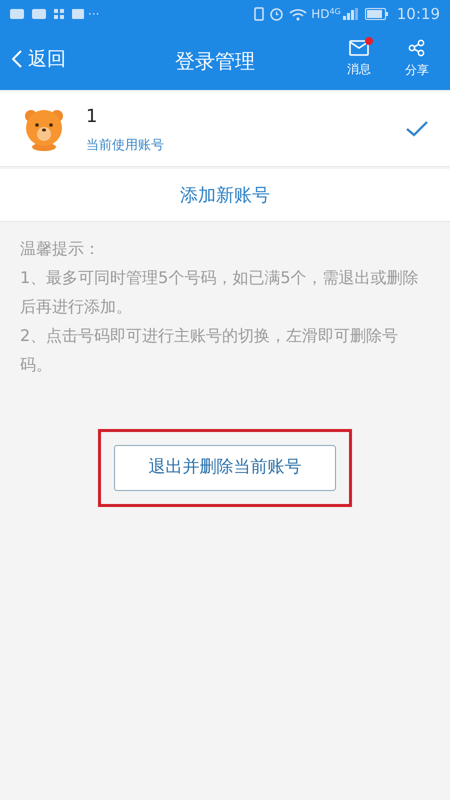 The image size is (450, 800). I want to click on wifi-icon, so click(298, 14).